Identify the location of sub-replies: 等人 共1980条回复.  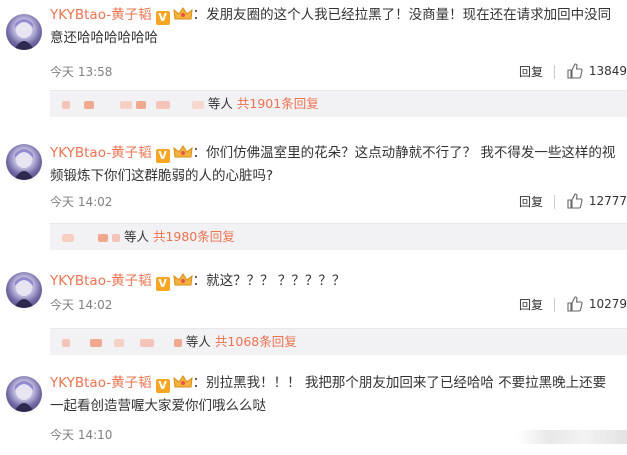
(338, 236).